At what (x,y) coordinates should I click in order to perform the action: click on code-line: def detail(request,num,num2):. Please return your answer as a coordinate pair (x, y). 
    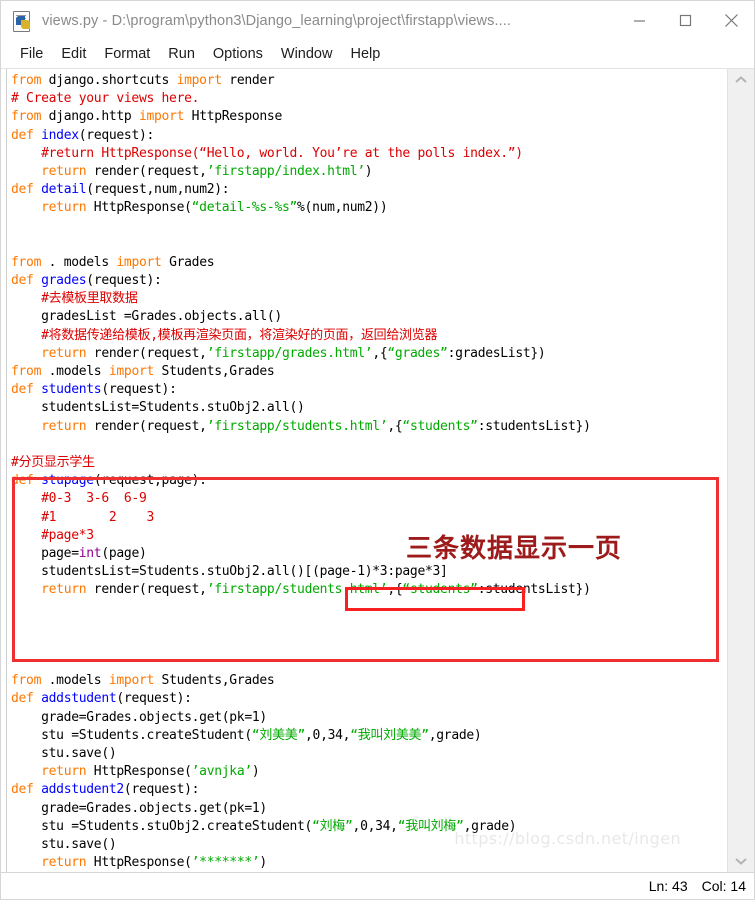
    Looking at the image, I should click on (369, 190).